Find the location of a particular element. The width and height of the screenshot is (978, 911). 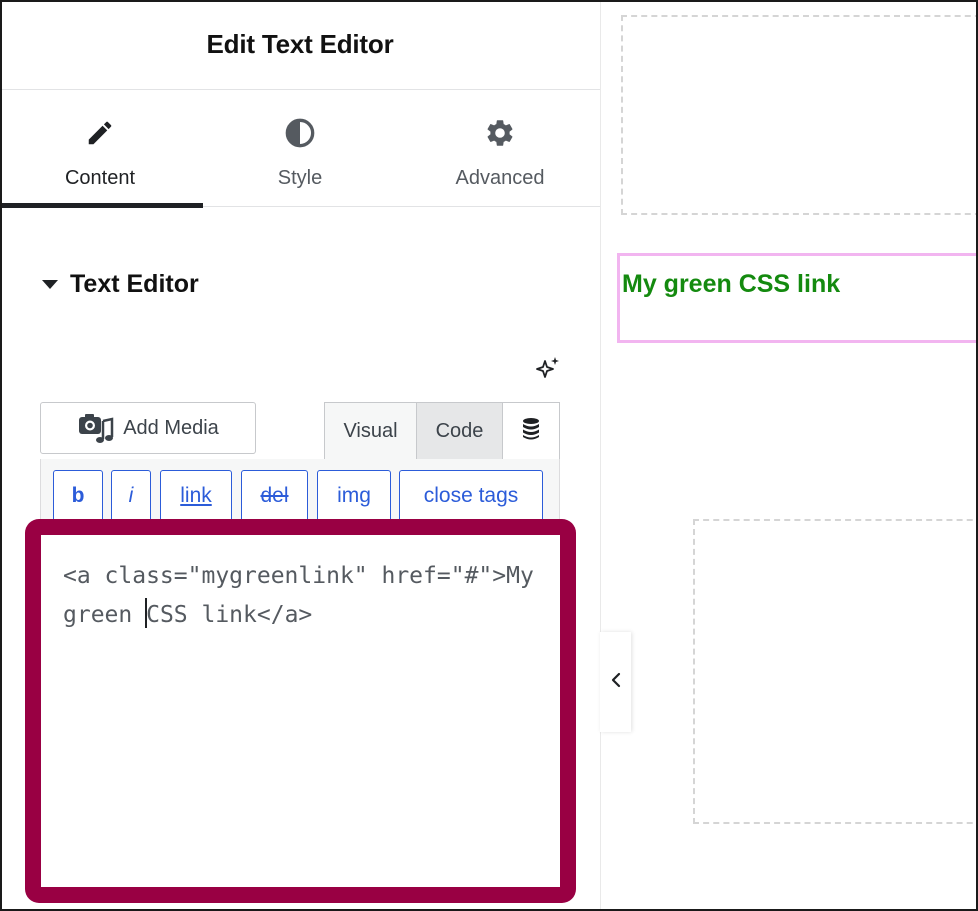

tab-advanced-label: Advanced is located at coordinates (500, 178).